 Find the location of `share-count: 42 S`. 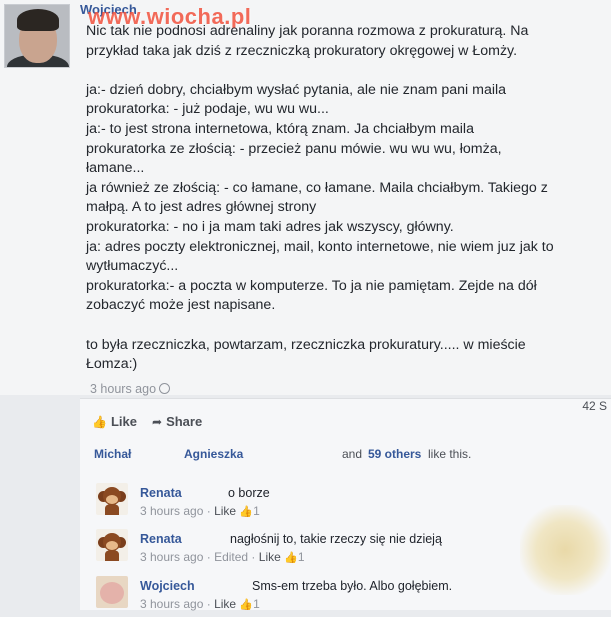

share-count: 42 S is located at coordinates (594, 406).